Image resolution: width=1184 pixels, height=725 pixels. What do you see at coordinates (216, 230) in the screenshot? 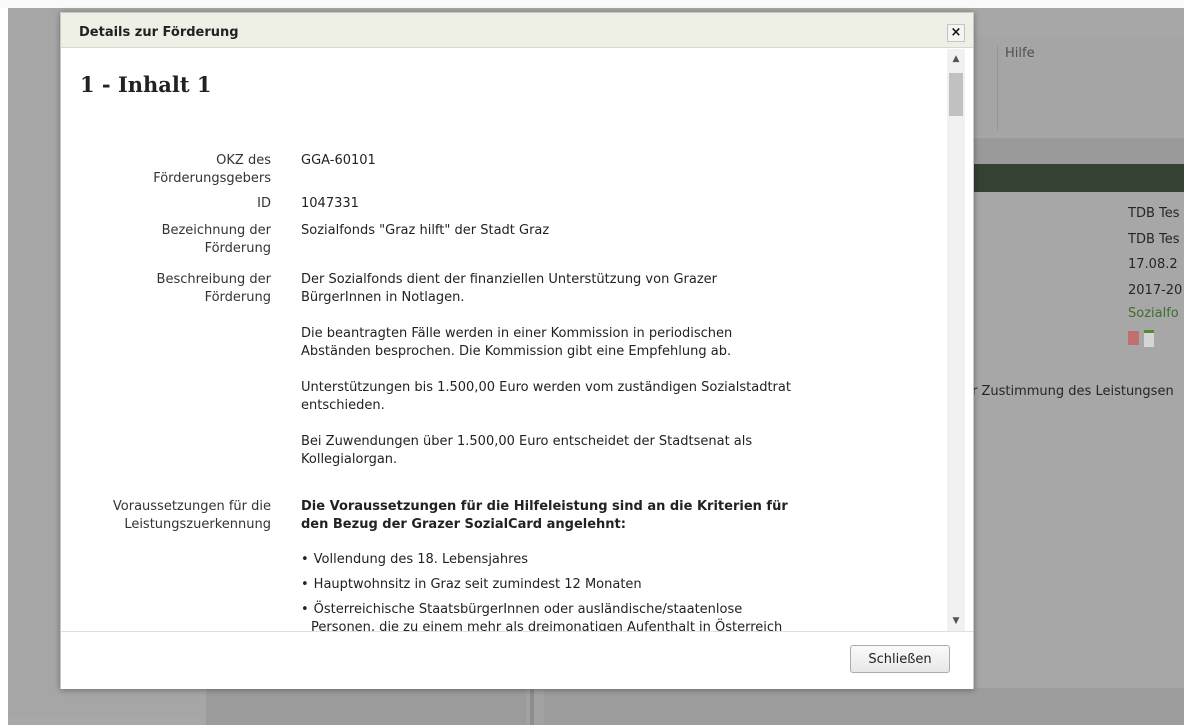
I see `bezeichnung-label-line1: Bezeichnung der` at bounding box center [216, 230].